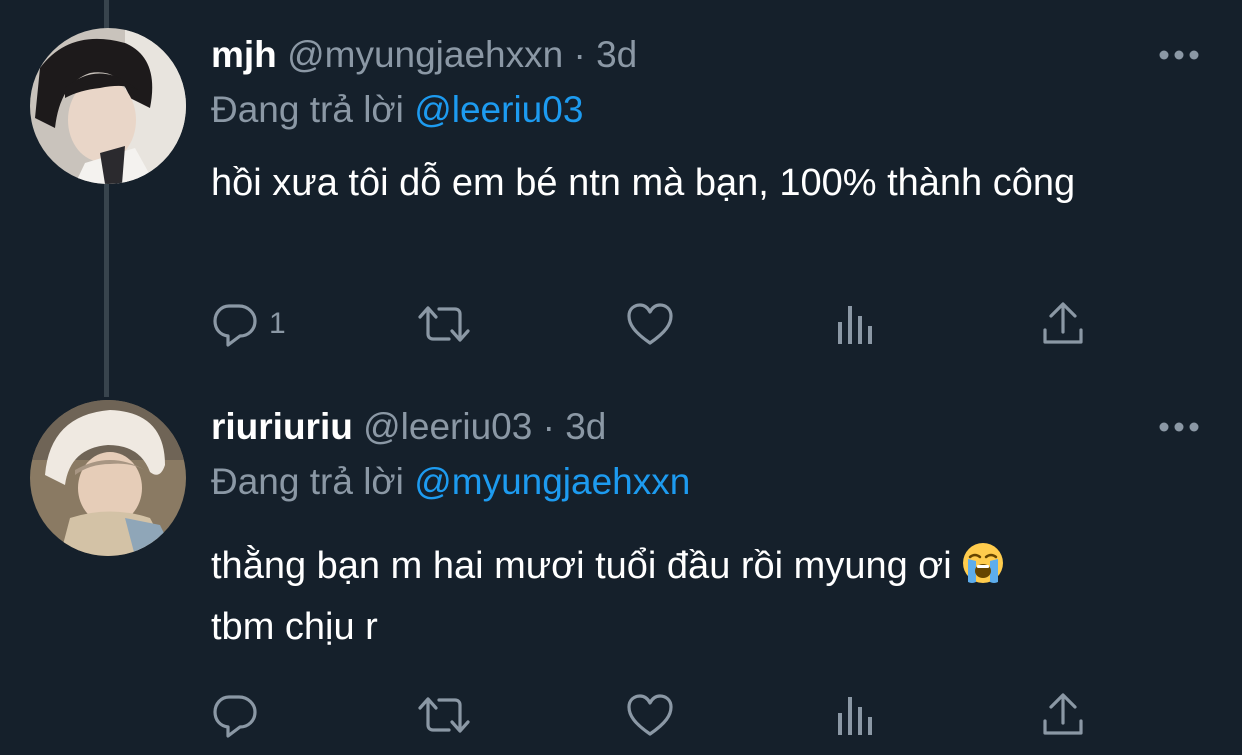 The width and height of the screenshot is (1242, 755). Describe the element at coordinates (244, 54) in the screenshot. I see `display-name: mjh` at that location.